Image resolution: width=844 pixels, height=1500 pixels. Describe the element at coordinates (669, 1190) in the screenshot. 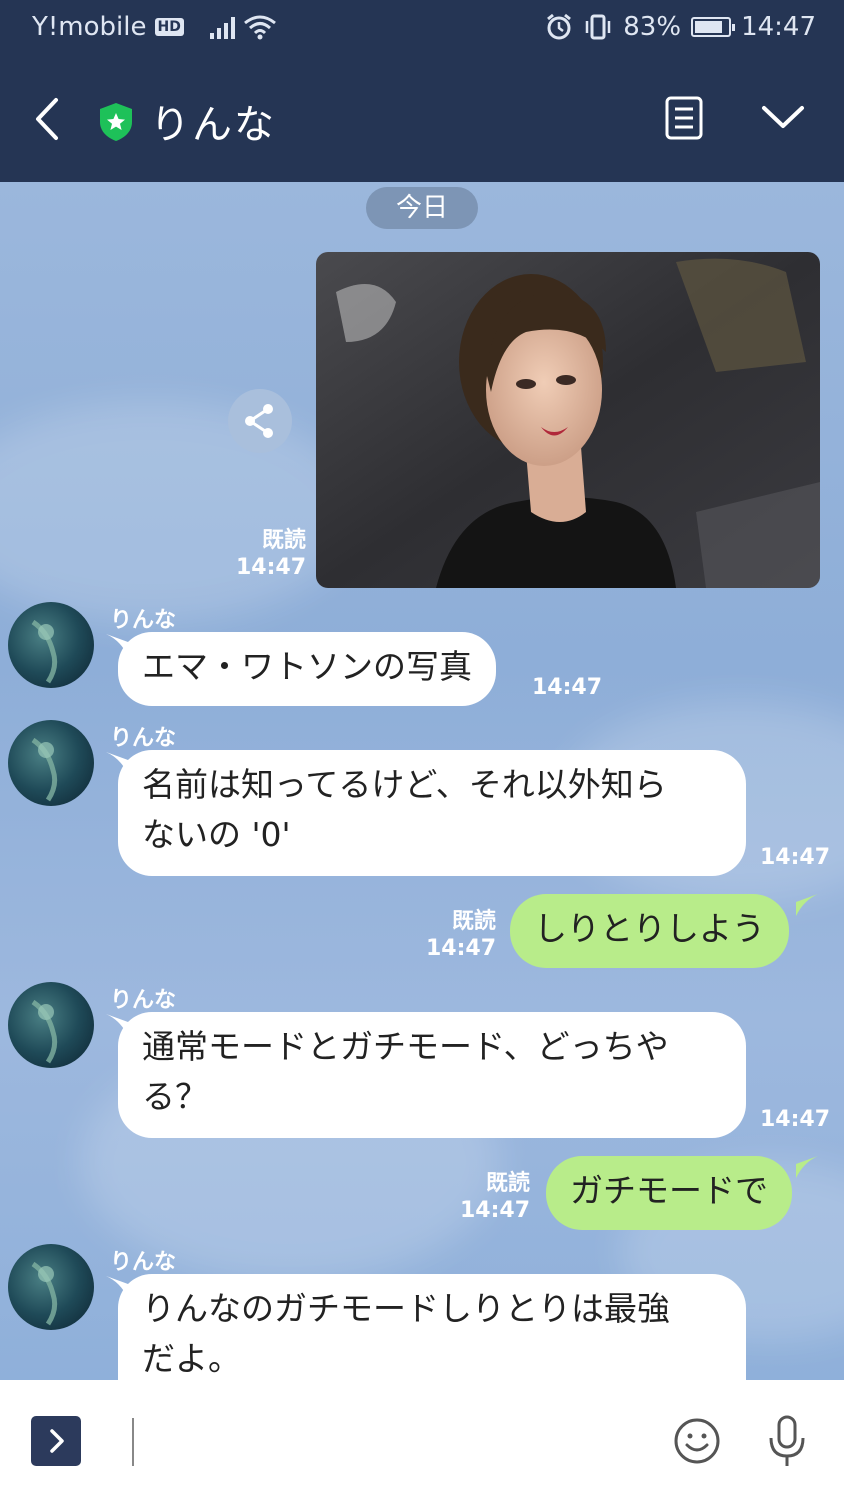

I see `message-text: ガチモードで` at that location.